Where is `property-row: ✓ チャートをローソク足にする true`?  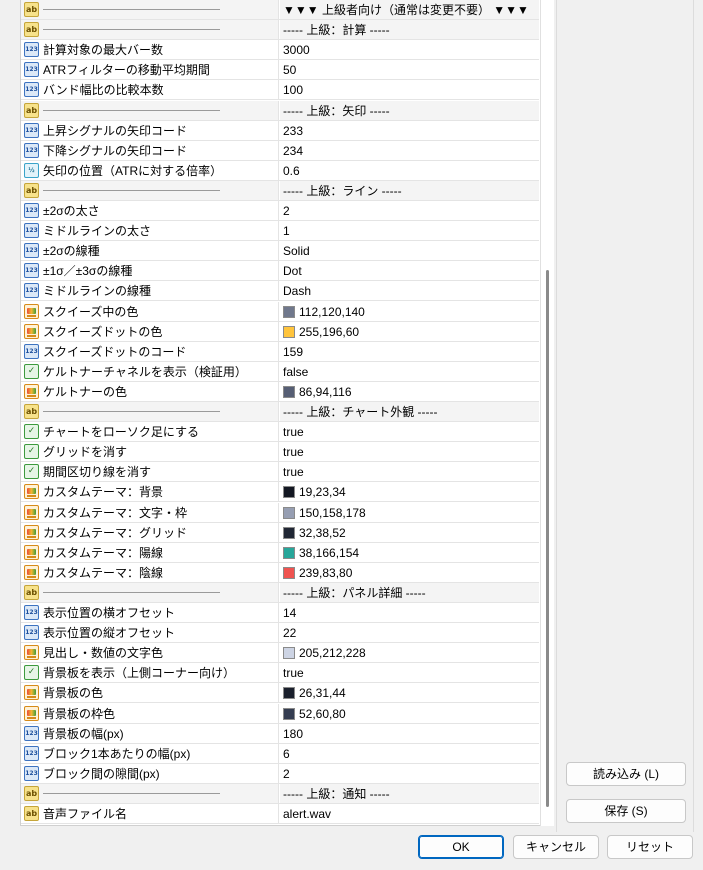
property-row: ✓ チャートをローソク足にする true is located at coordinates (280, 432).